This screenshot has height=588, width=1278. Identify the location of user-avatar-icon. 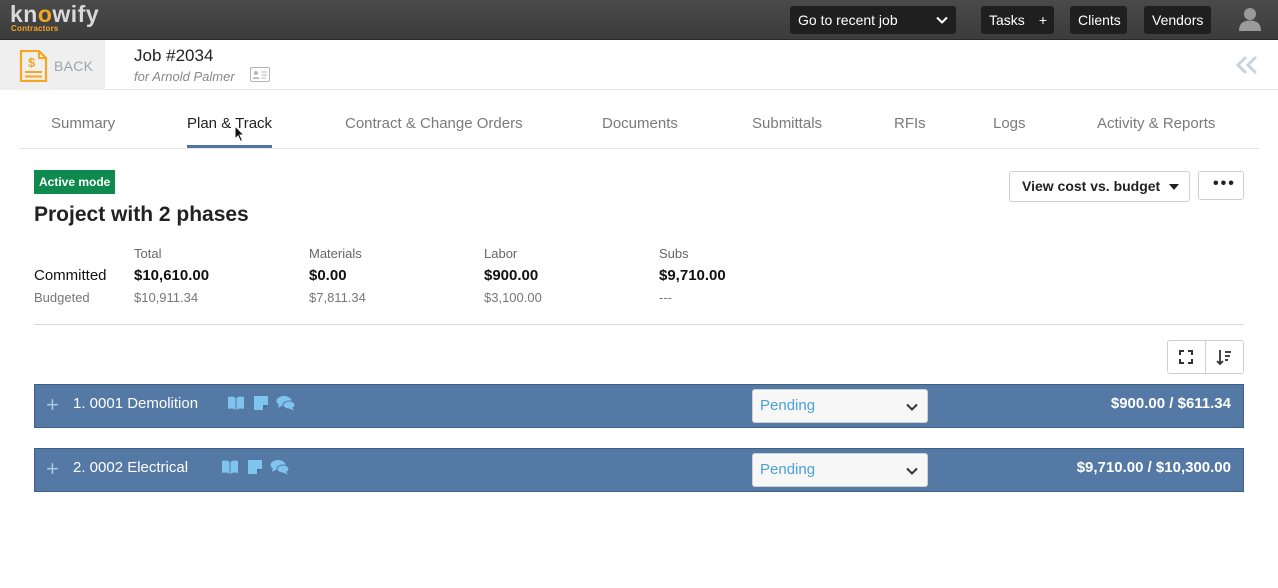
(1250, 19).